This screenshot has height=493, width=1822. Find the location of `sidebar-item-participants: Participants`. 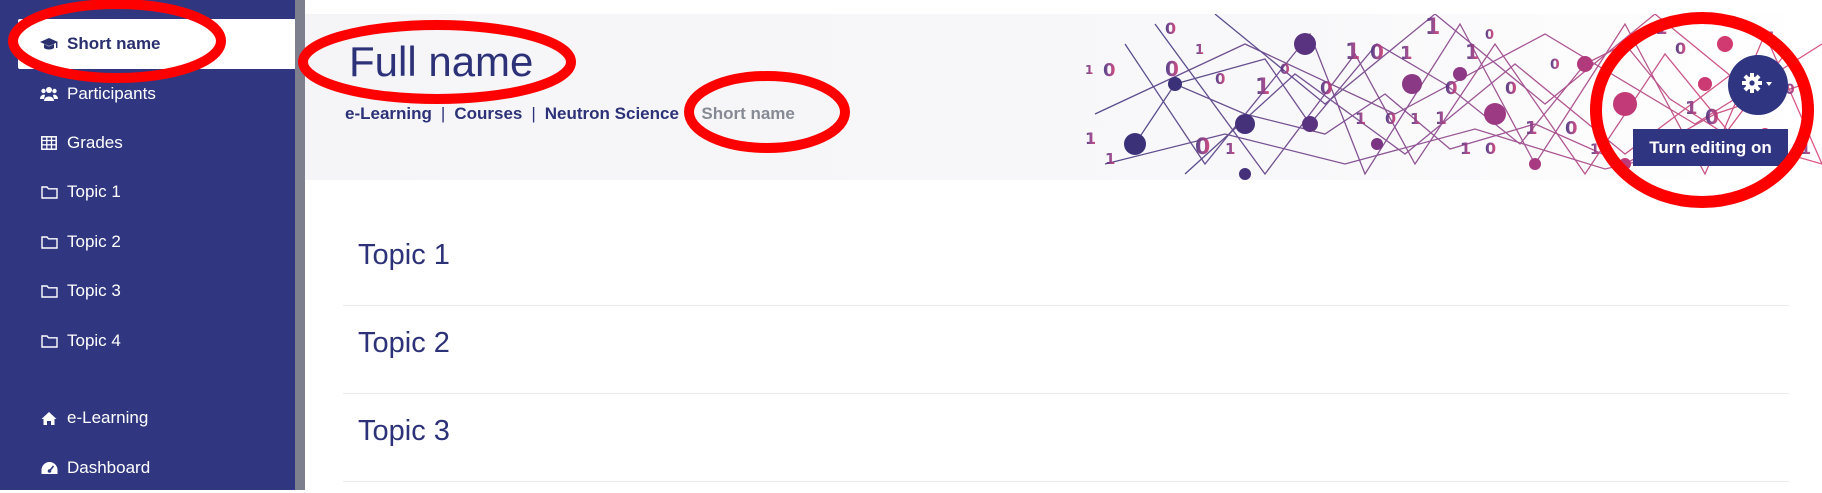

sidebar-item-participants: Participants is located at coordinates (147, 94).